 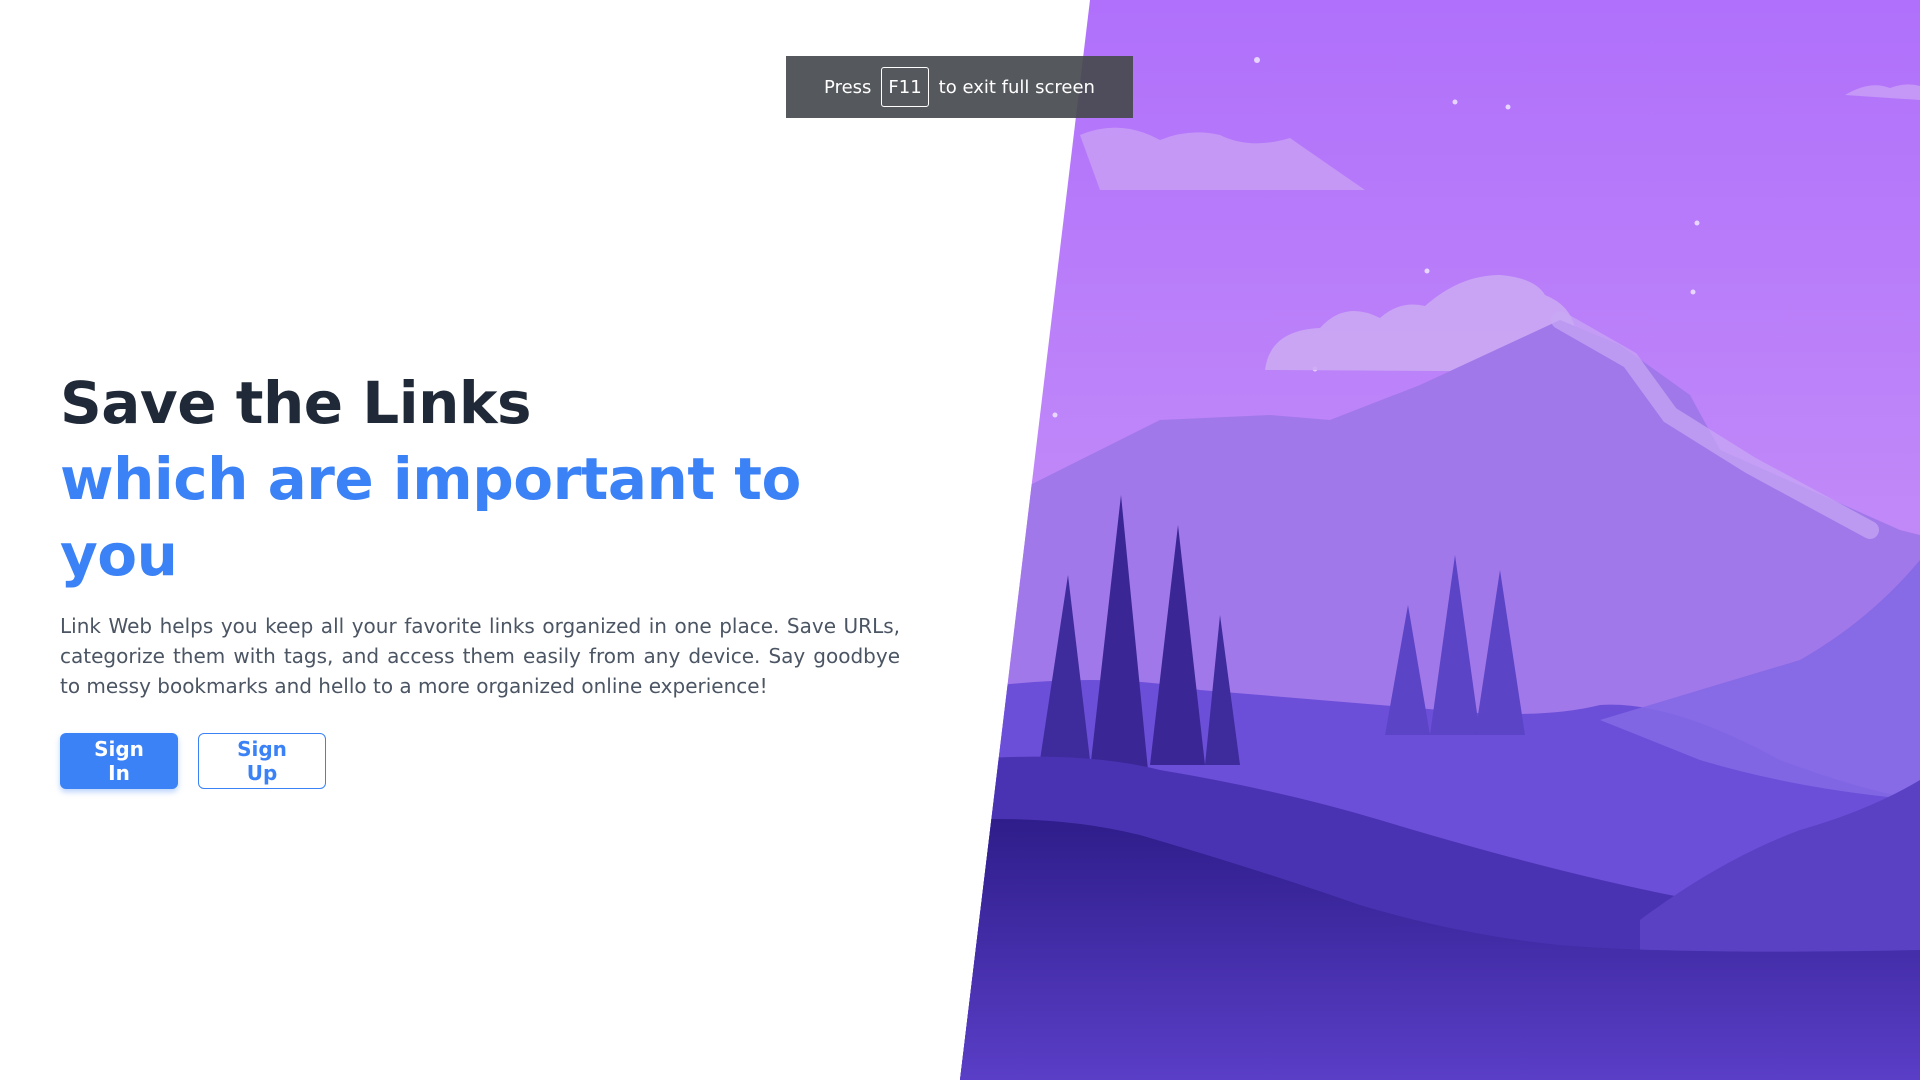 What do you see at coordinates (848, 87) in the screenshot?
I see `toast-prefix: Press` at bounding box center [848, 87].